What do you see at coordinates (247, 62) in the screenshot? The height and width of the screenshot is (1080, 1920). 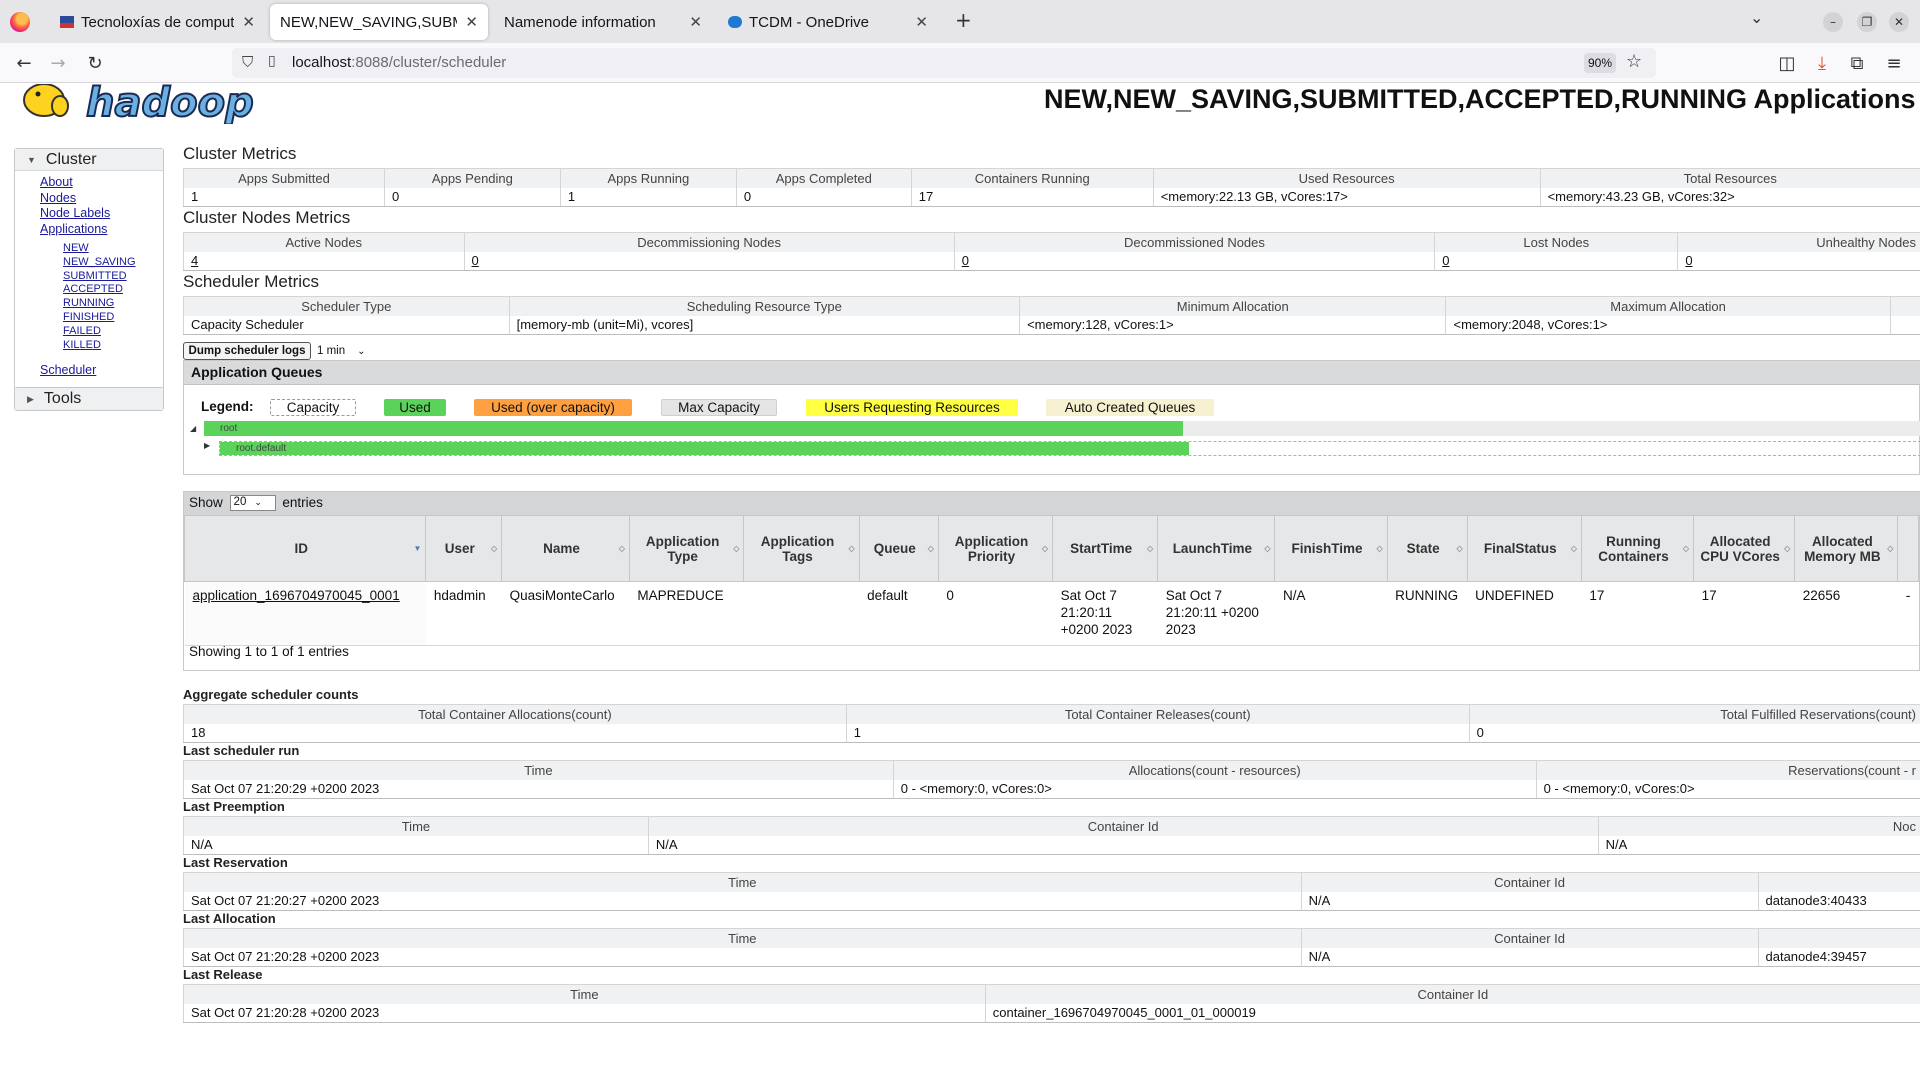 I see `shield-icon: ⛉` at bounding box center [247, 62].